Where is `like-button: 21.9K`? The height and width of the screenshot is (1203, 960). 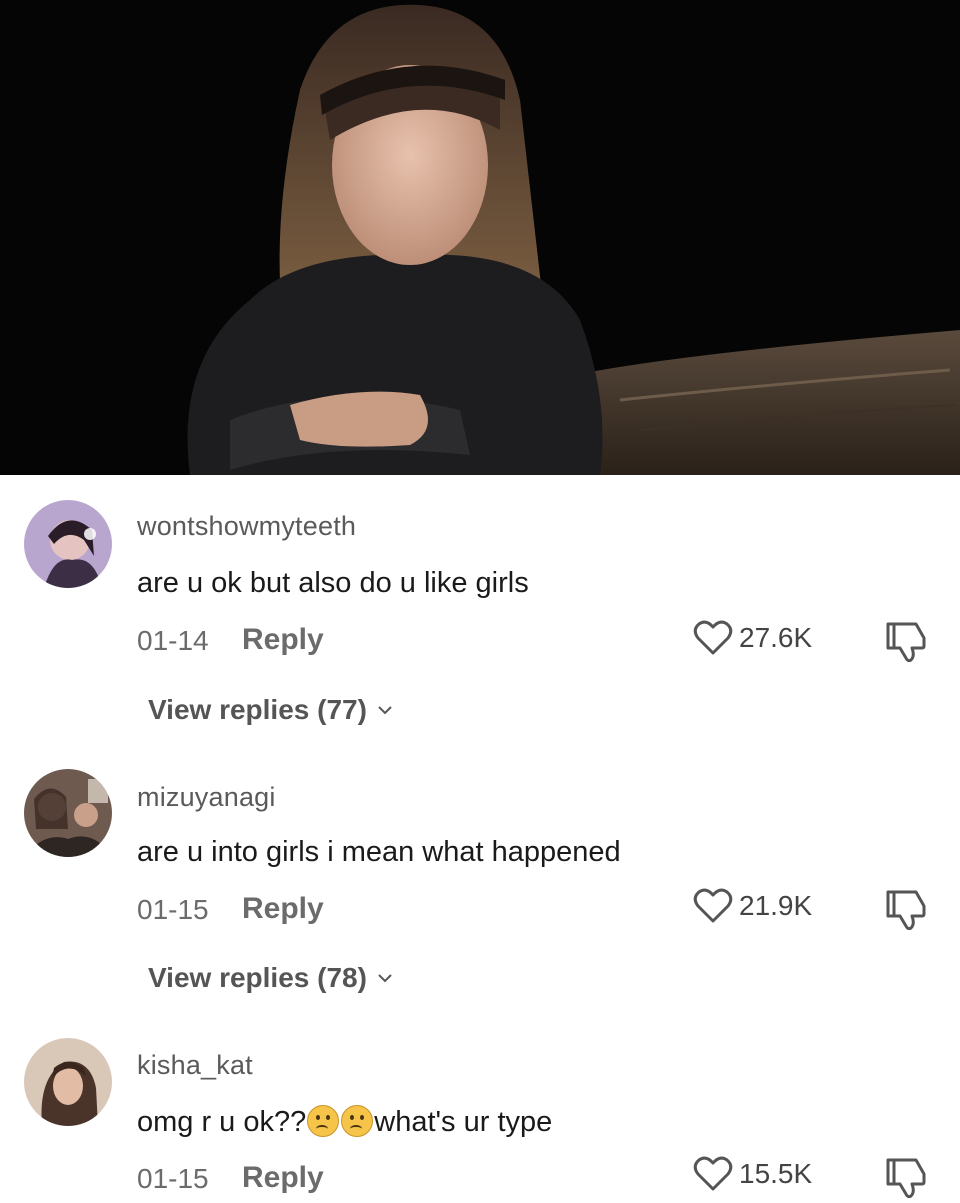
like-button: 21.9K is located at coordinates (752, 906).